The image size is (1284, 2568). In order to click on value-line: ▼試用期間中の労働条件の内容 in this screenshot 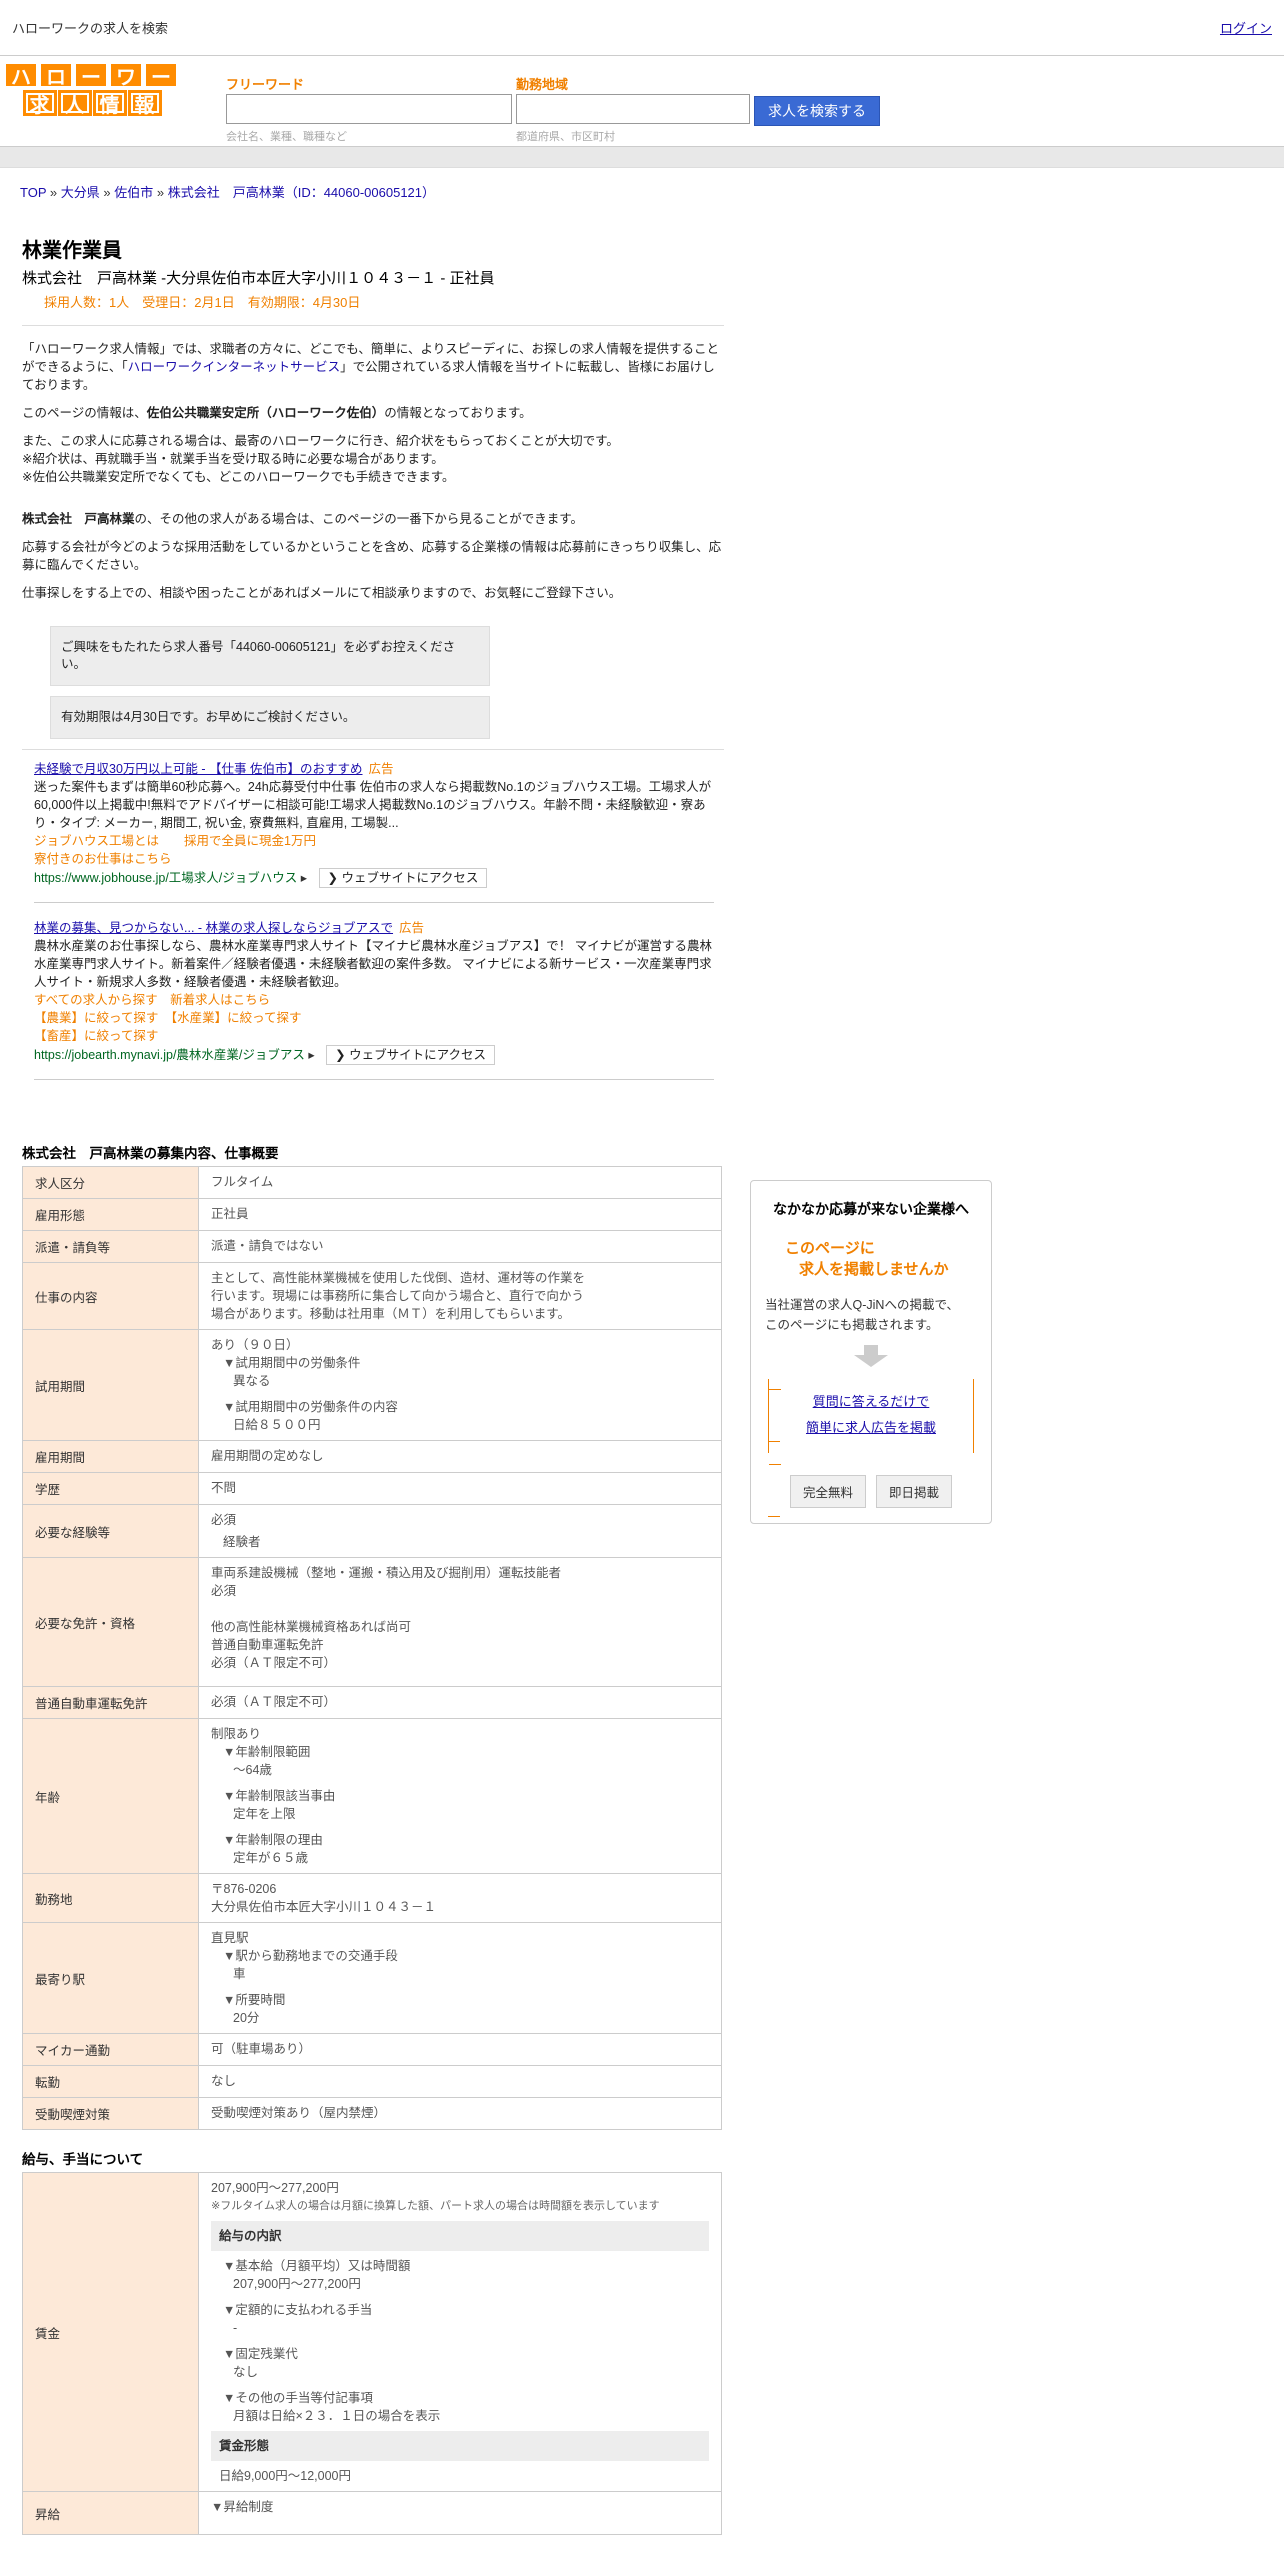, I will do `click(310, 1407)`.